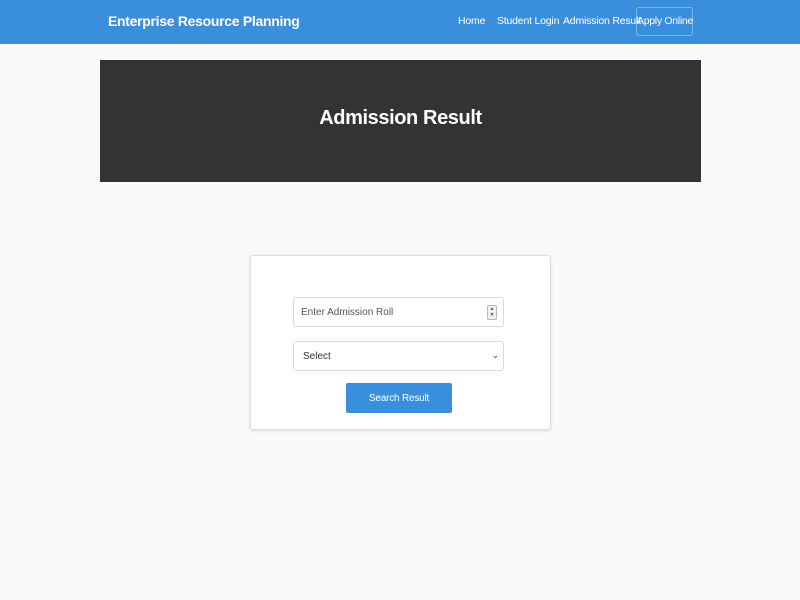  Describe the element at coordinates (664, 21) in the screenshot. I see `apply-online-button: Apply Online` at that location.